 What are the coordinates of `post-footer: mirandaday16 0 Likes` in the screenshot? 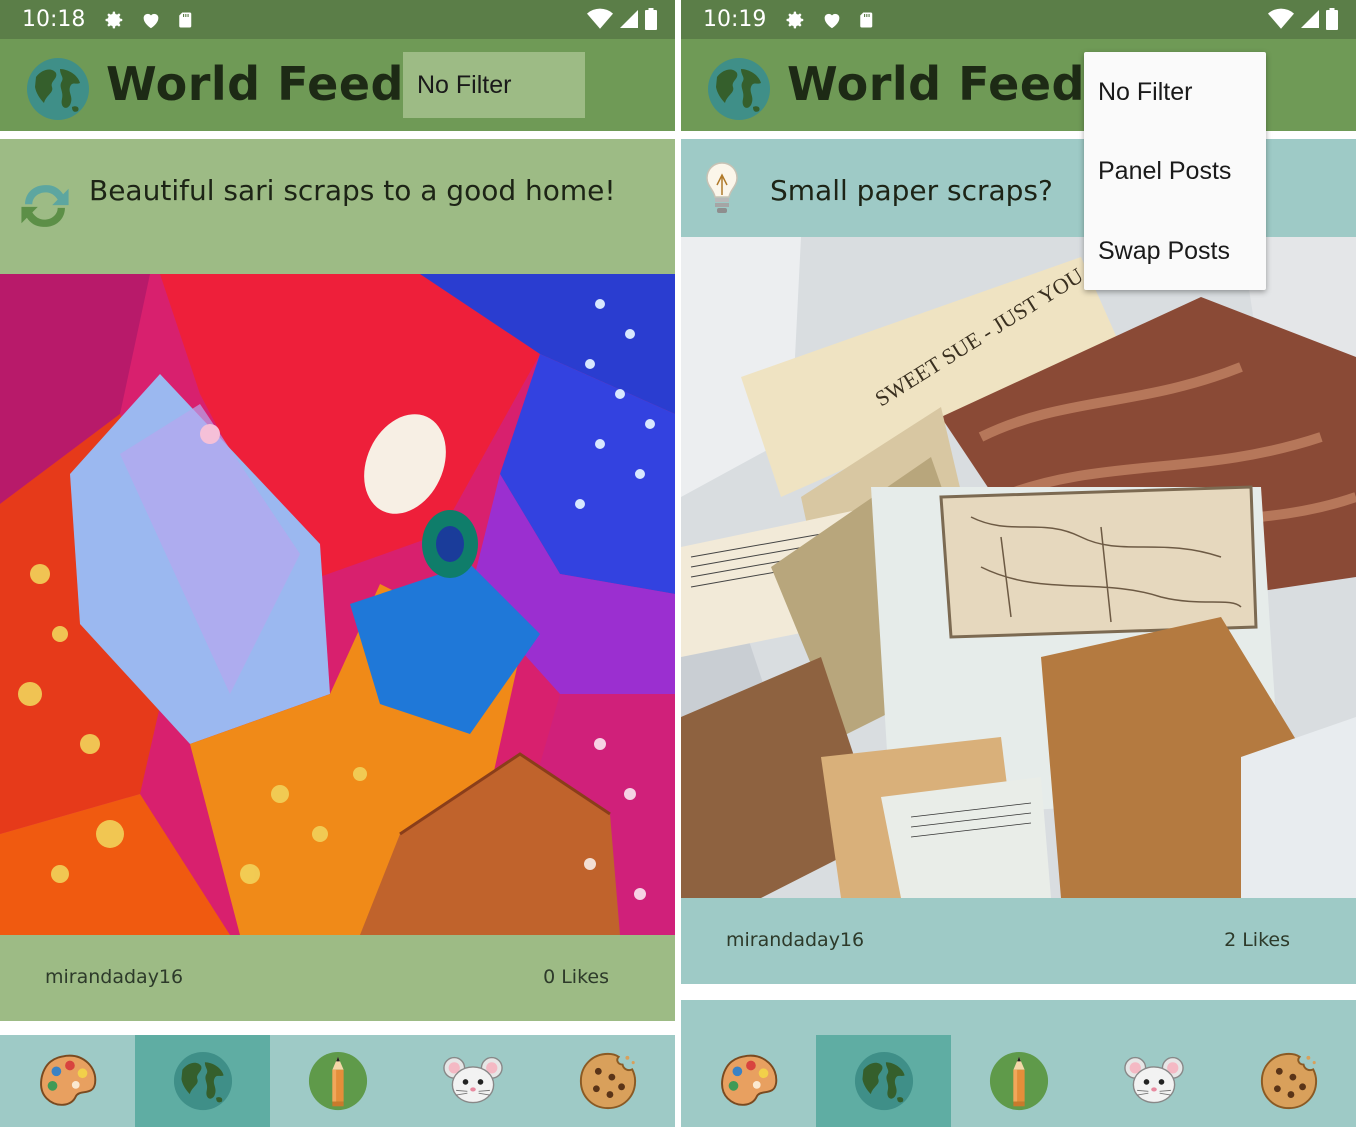 It's located at (337, 978).